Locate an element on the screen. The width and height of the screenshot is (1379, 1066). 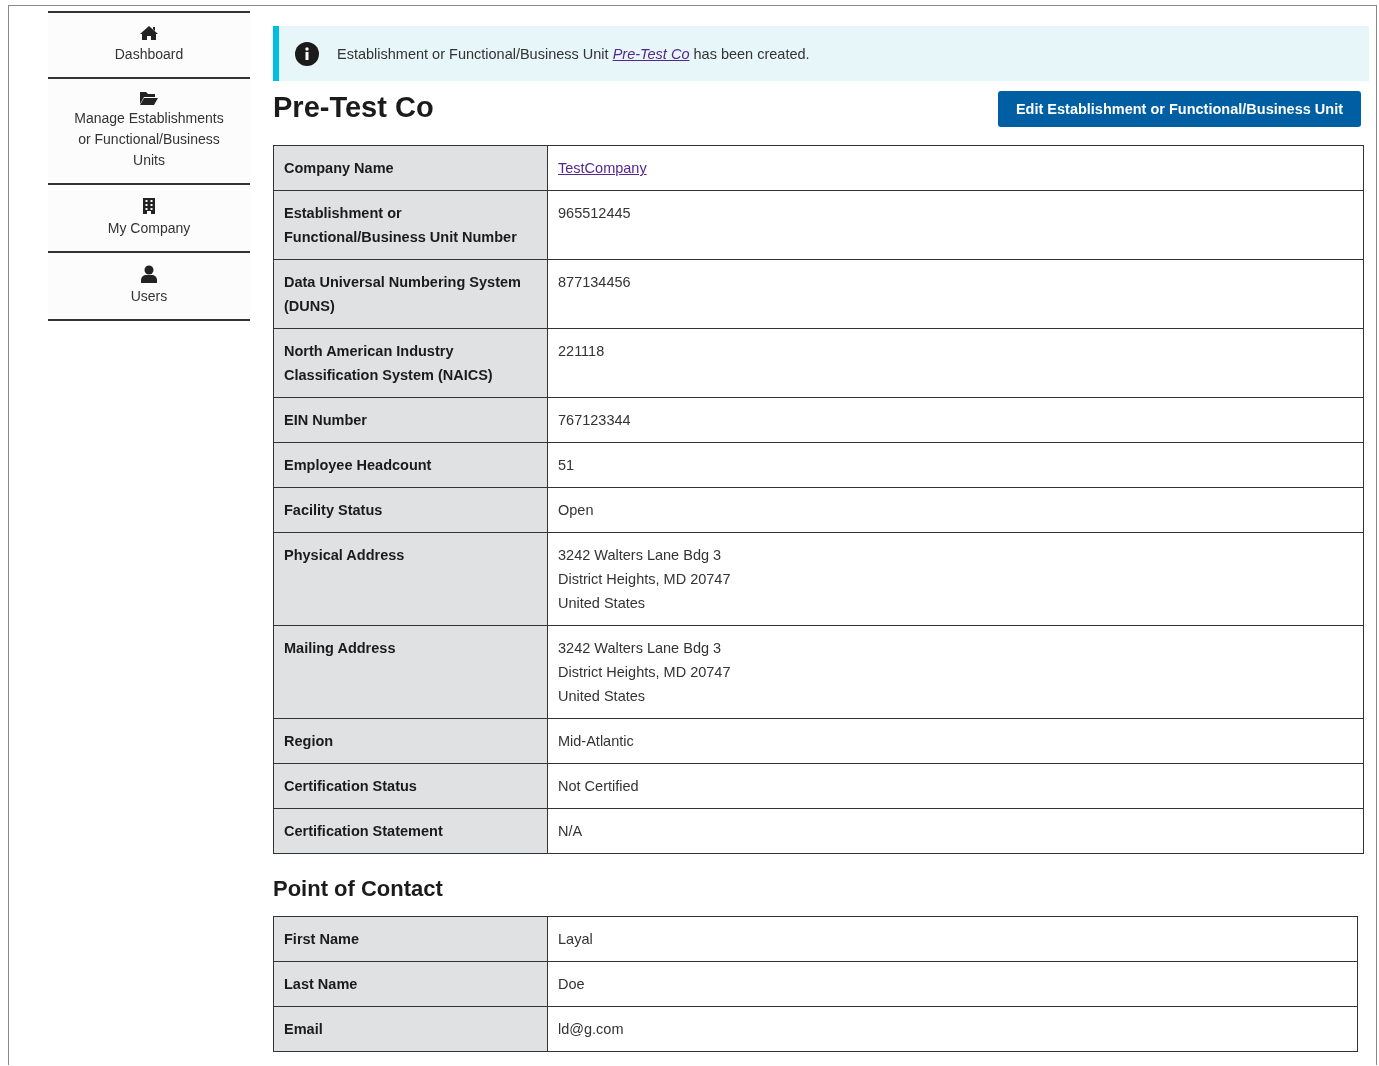
folder-icon is located at coordinates (149, 98).